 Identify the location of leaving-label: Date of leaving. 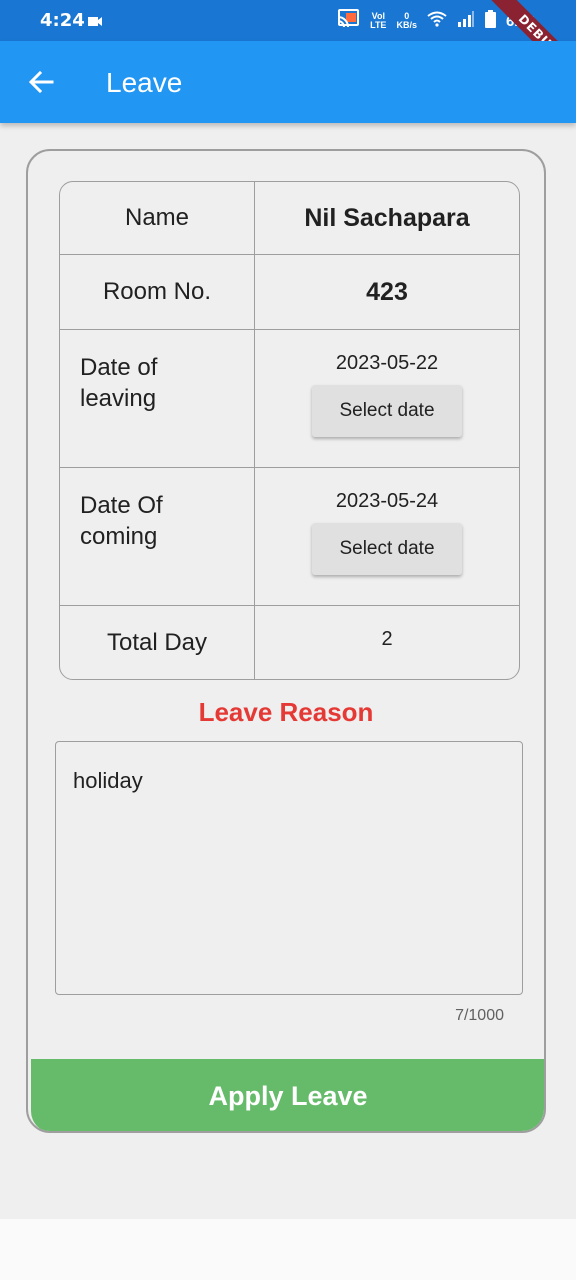
(119, 383).